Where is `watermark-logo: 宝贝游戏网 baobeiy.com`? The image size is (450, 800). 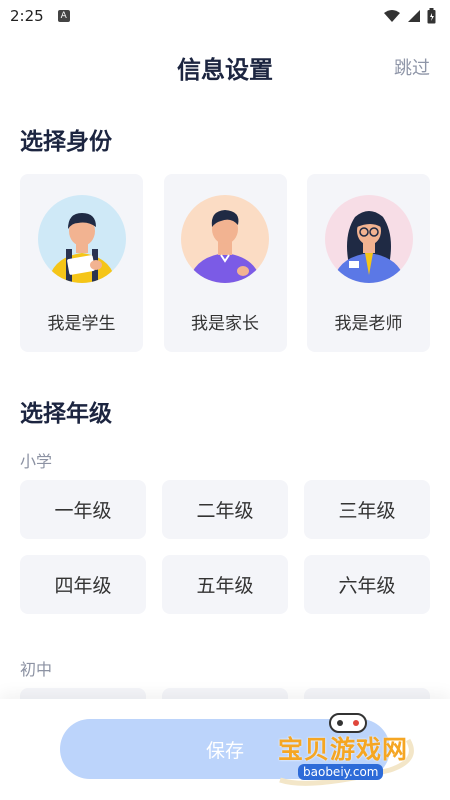
watermark-logo: 宝贝游戏网 baobeiy.com is located at coordinates (355, 750).